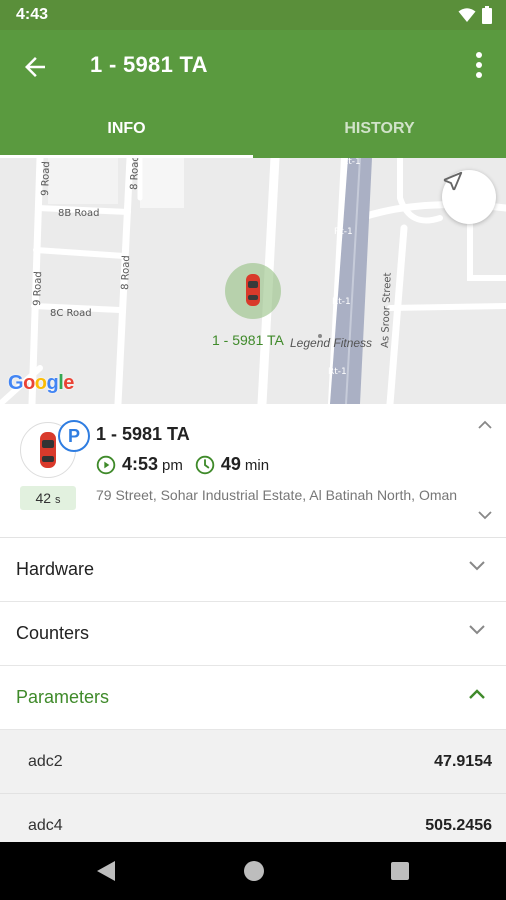 The height and width of the screenshot is (900, 506). I want to click on map-poi-label: Legend Fitness, so click(331, 343).